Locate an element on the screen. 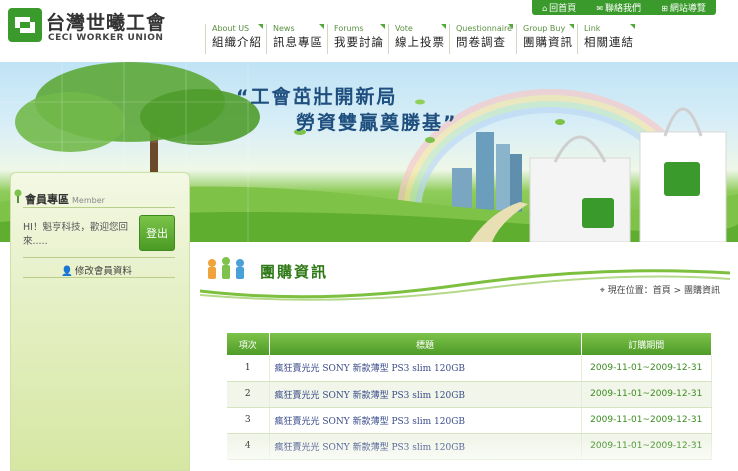  mail-icon: ✉ is located at coordinates (600, 8).